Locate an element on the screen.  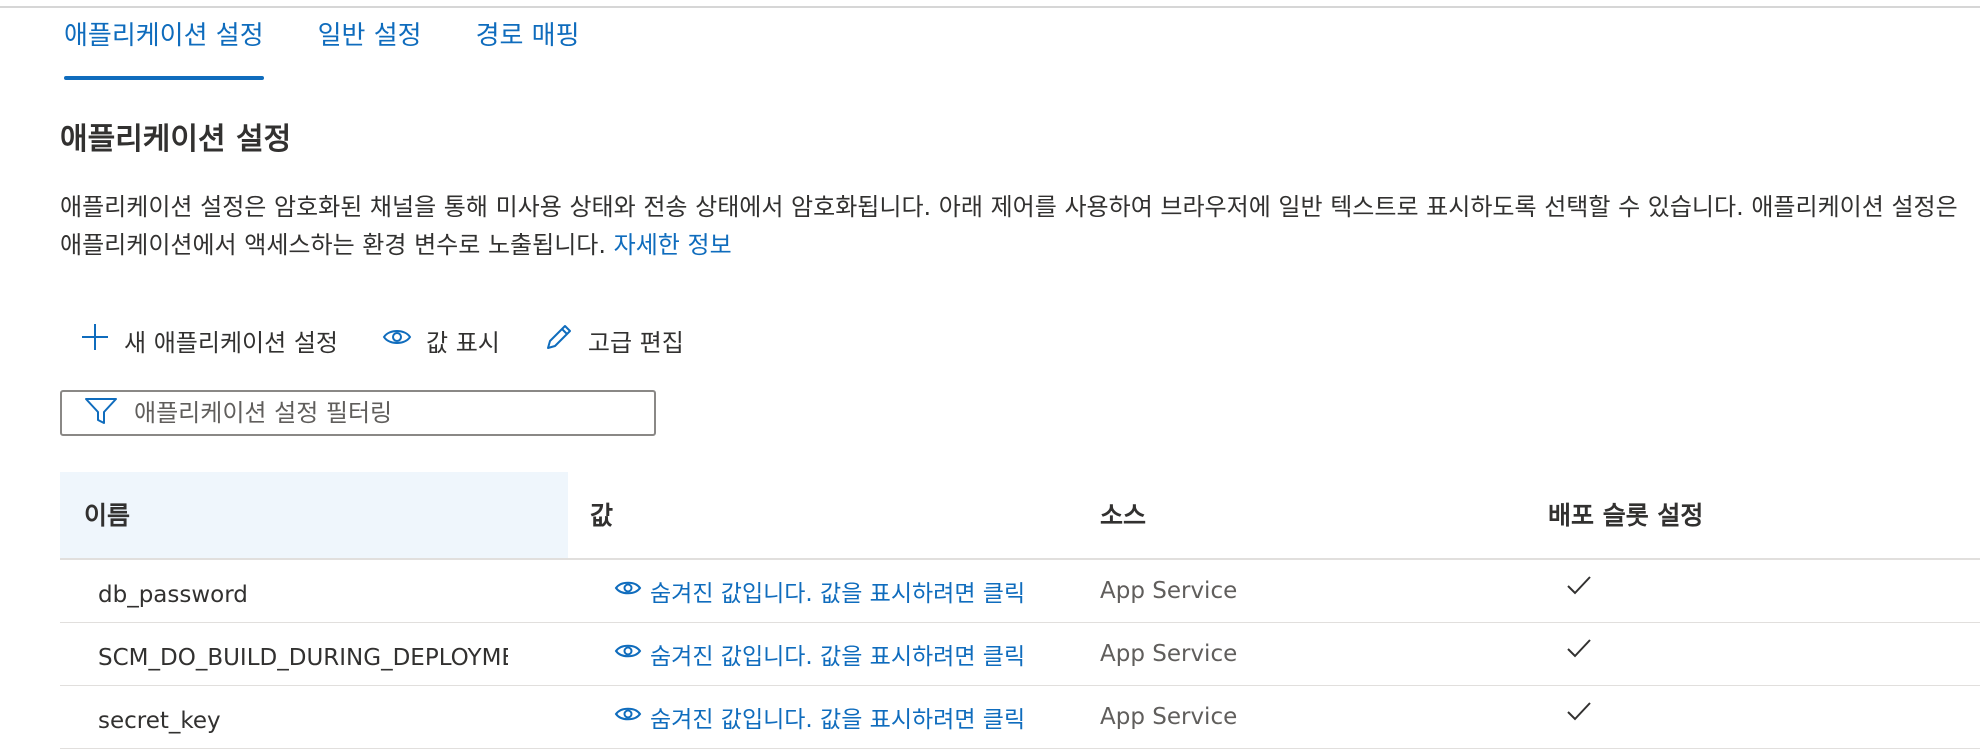
learn-more-link: 자세한 정보 is located at coordinates (673, 245).